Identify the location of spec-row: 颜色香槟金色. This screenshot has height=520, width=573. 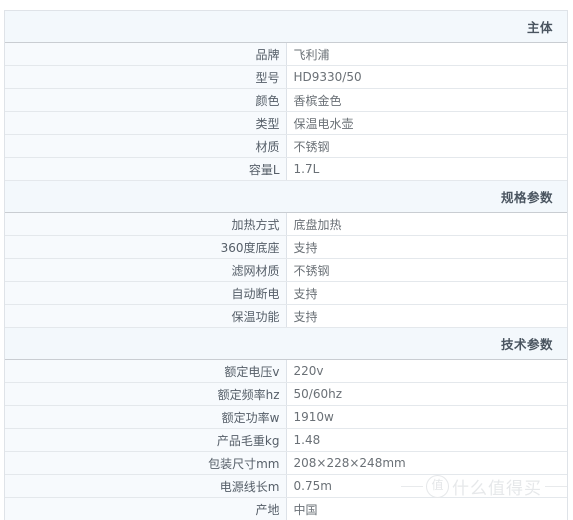
(286, 100).